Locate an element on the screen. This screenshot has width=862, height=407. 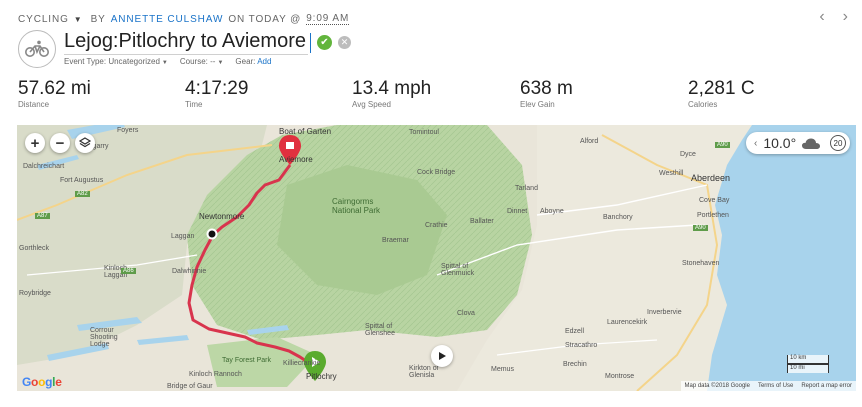
place-label: Cairngorms National Park is located at coordinates (356, 206).